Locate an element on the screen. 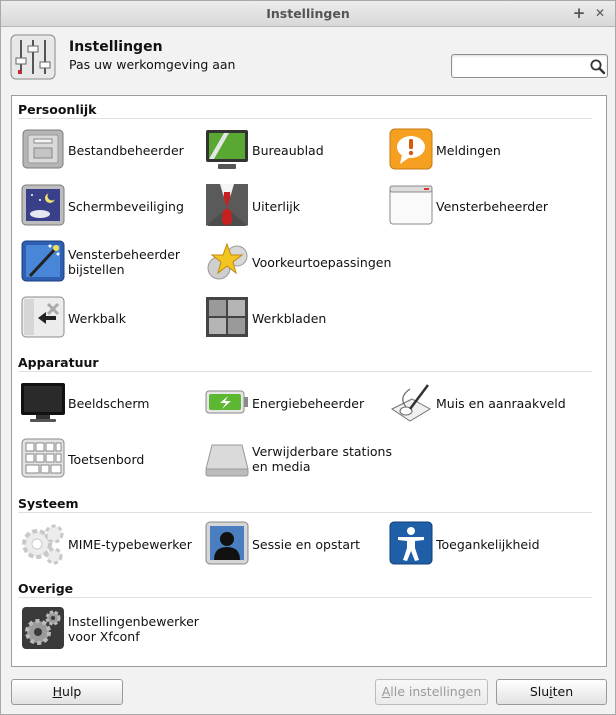  item-label: MIME-typebewerker is located at coordinates (130, 544).